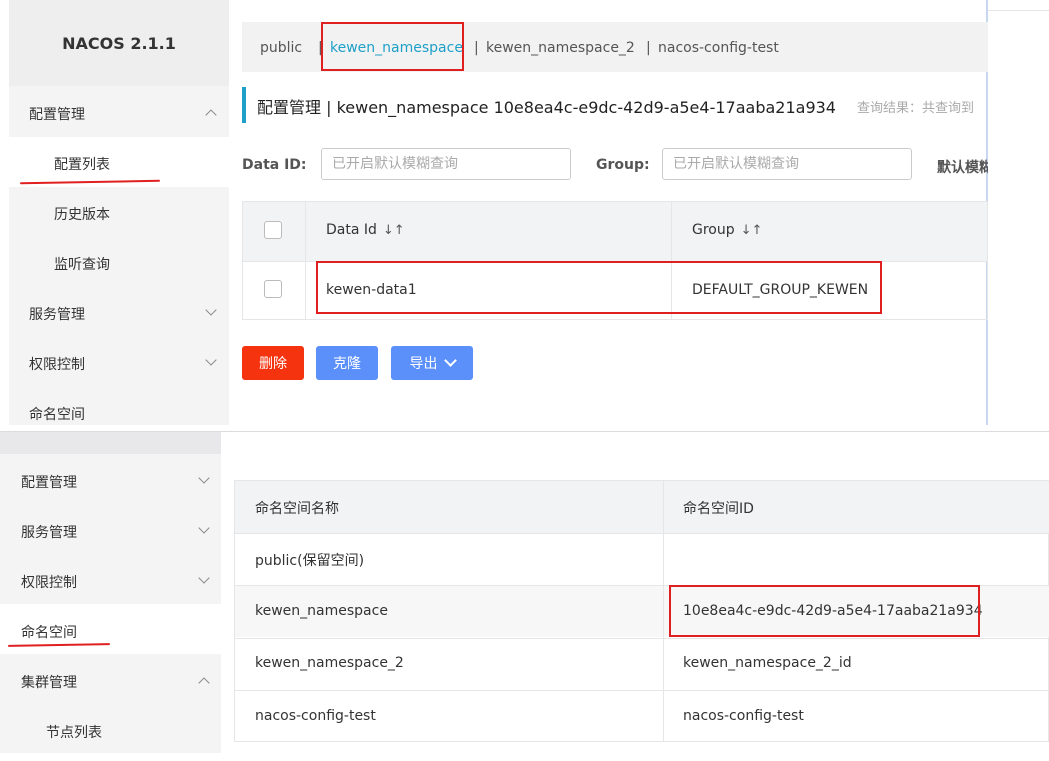 The width and height of the screenshot is (1049, 761). Describe the element at coordinates (560, 48) in the screenshot. I see `tab-kewen-namespace-2: kewen_namespace_2` at that location.